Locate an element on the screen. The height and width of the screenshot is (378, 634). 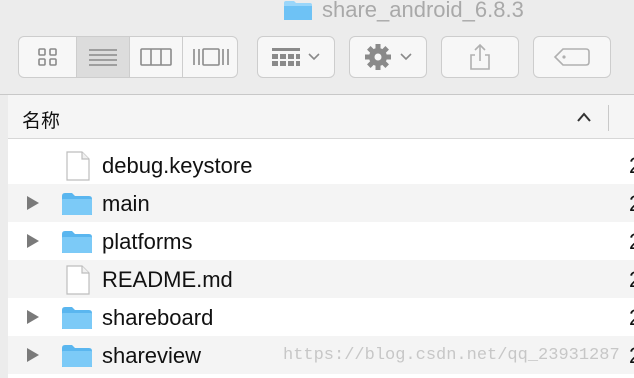
gallery-view-button is located at coordinates (210, 57).